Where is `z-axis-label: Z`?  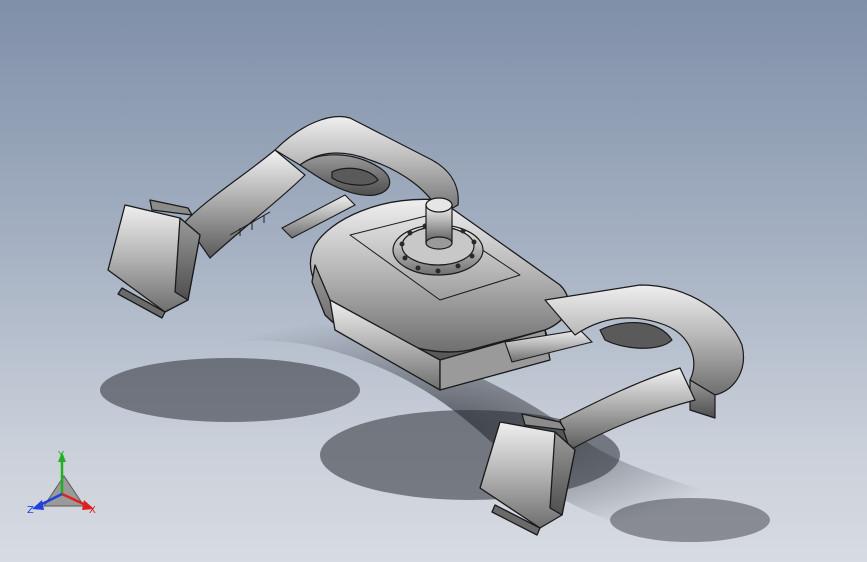
z-axis-label: Z is located at coordinates (30, 510).